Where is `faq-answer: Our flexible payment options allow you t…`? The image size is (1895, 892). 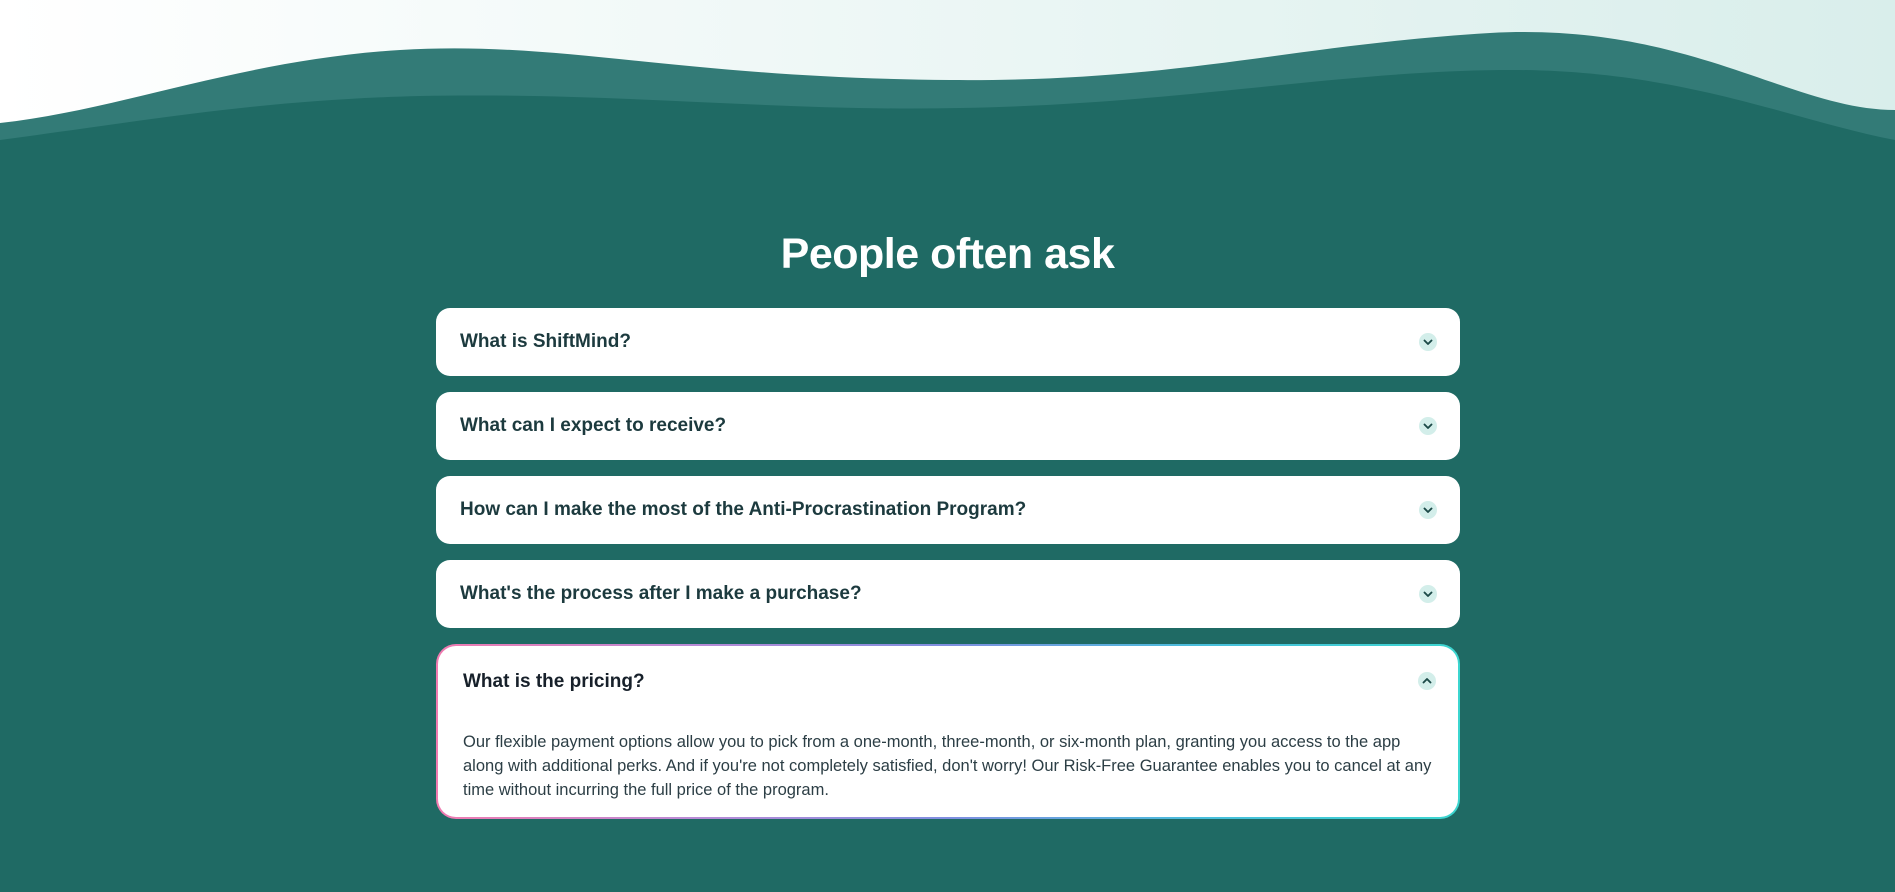 faq-answer: Our flexible payment options allow you t… is located at coordinates (947, 766).